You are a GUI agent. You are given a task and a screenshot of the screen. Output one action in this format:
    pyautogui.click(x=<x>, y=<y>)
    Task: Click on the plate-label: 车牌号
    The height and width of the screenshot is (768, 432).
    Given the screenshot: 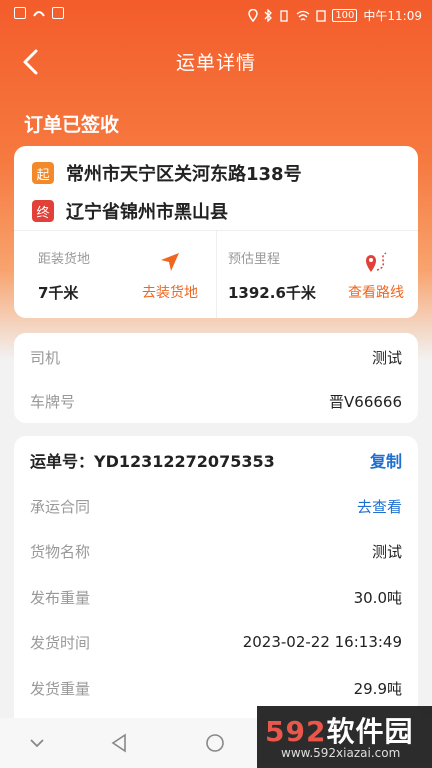 What is the action you would take?
    pyautogui.click(x=53, y=401)
    